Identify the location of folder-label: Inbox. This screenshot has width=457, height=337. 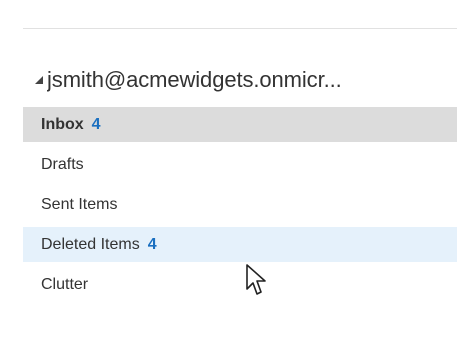
(62, 124).